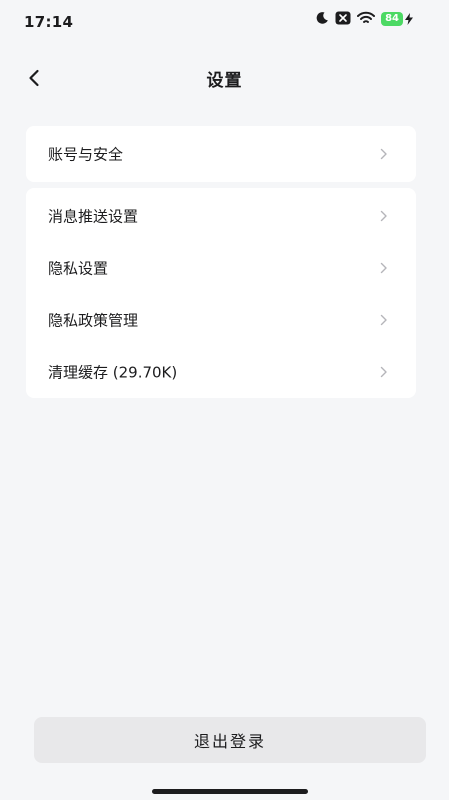  What do you see at coordinates (93, 320) in the screenshot?
I see `settings-item-label: 隐私政策管理` at bounding box center [93, 320].